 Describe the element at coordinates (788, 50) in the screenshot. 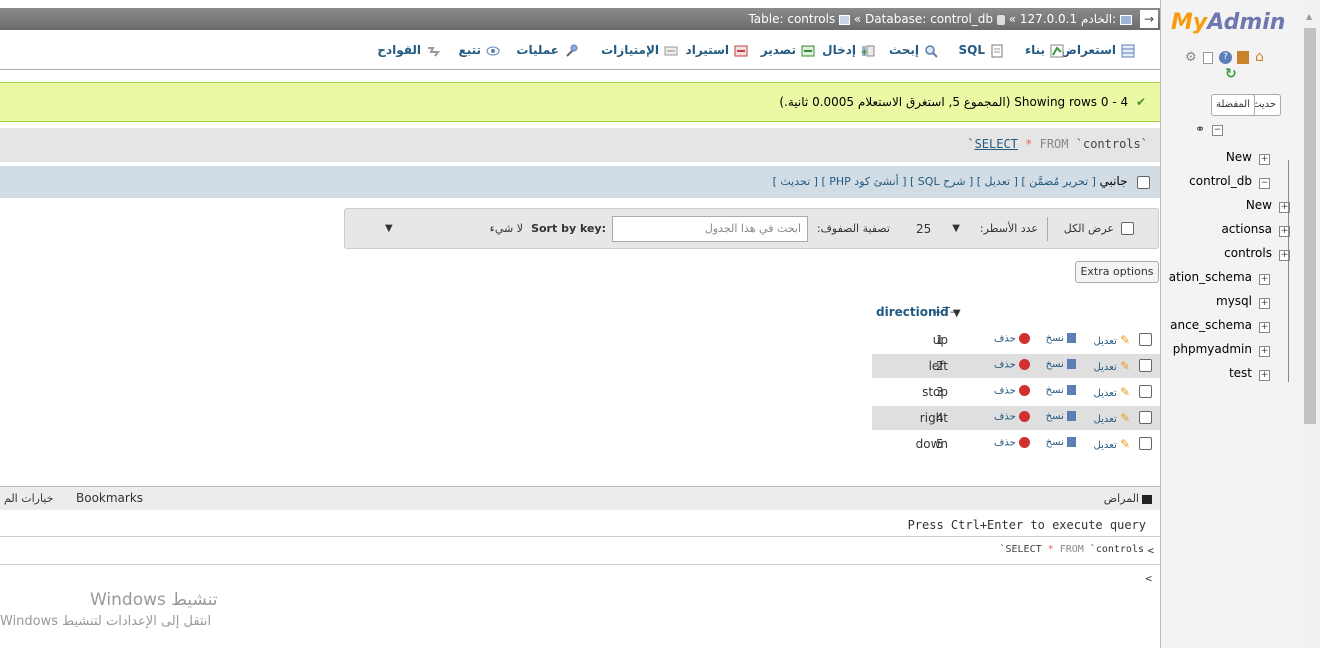

I see `tab-export: تصدير` at that location.